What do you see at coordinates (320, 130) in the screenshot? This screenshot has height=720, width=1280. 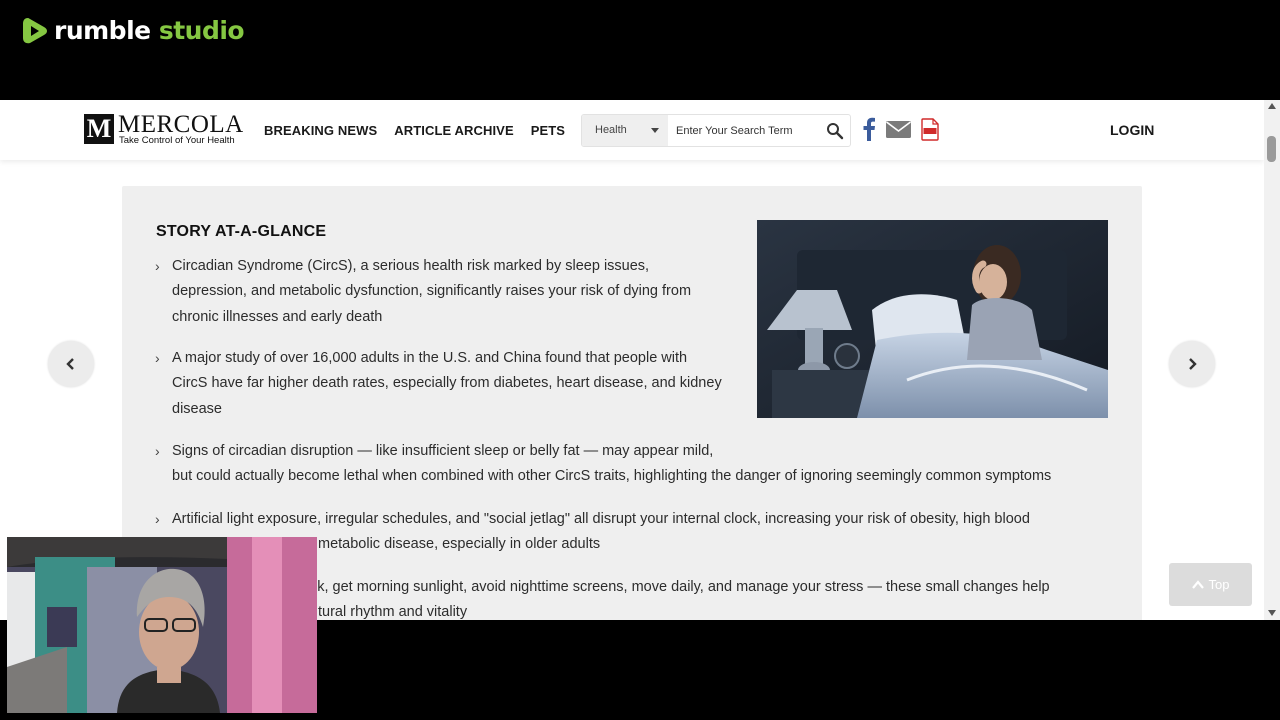 I see `nav-breaking-news: BREAKING NEWS` at bounding box center [320, 130].